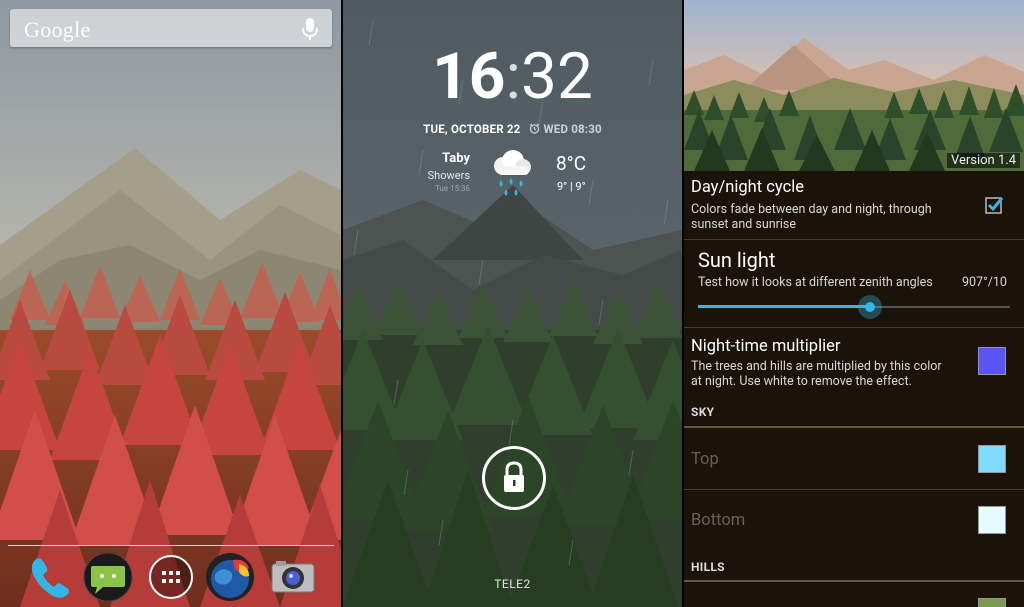 This screenshot has height=607, width=1024. Describe the element at coordinates (512, 584) in the screenshot. I see `carrier-label: TELE2` at that location.